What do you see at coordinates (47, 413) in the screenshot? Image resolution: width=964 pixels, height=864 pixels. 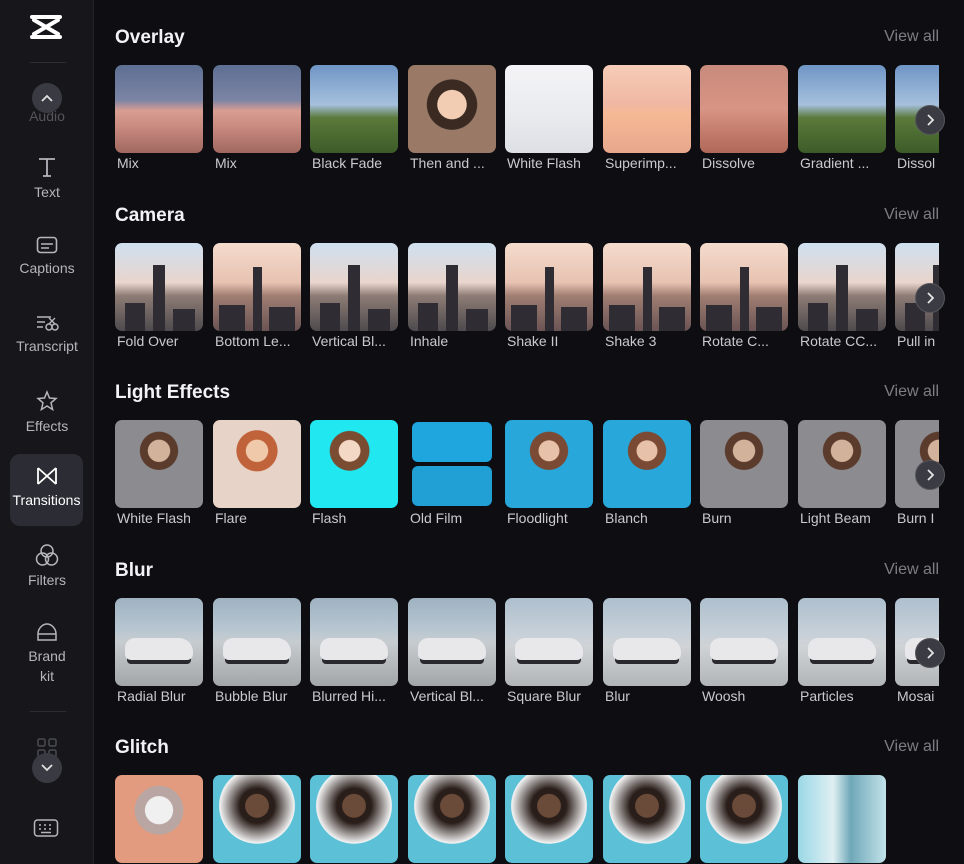 I see `sidebar-item-effects: Effects` at bounding box center [47, 413].